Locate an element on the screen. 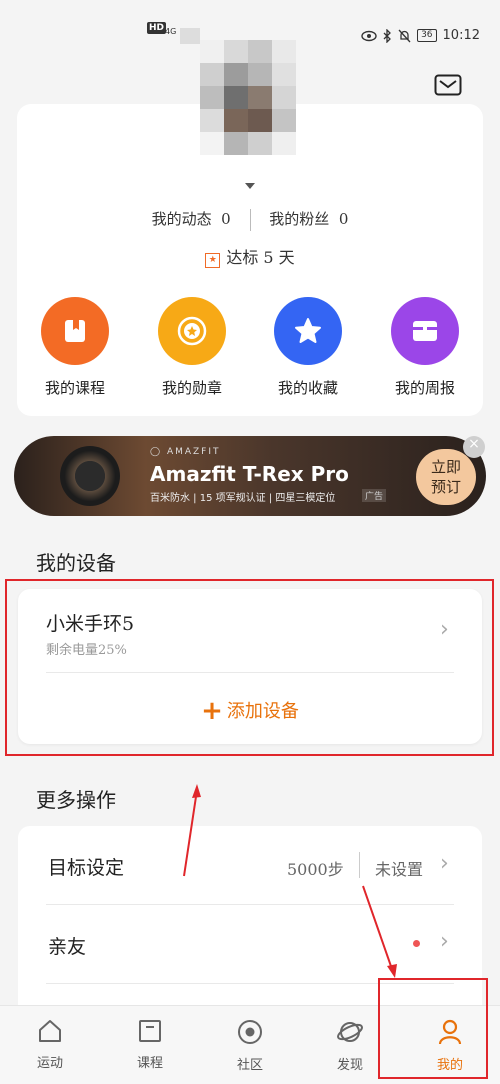  star-badge-icon: ★ is located at coordinates (213, 260).